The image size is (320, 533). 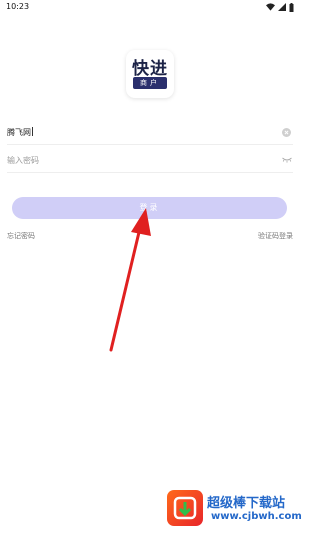 I want to click on text-caret, so click(x=32, y=131).